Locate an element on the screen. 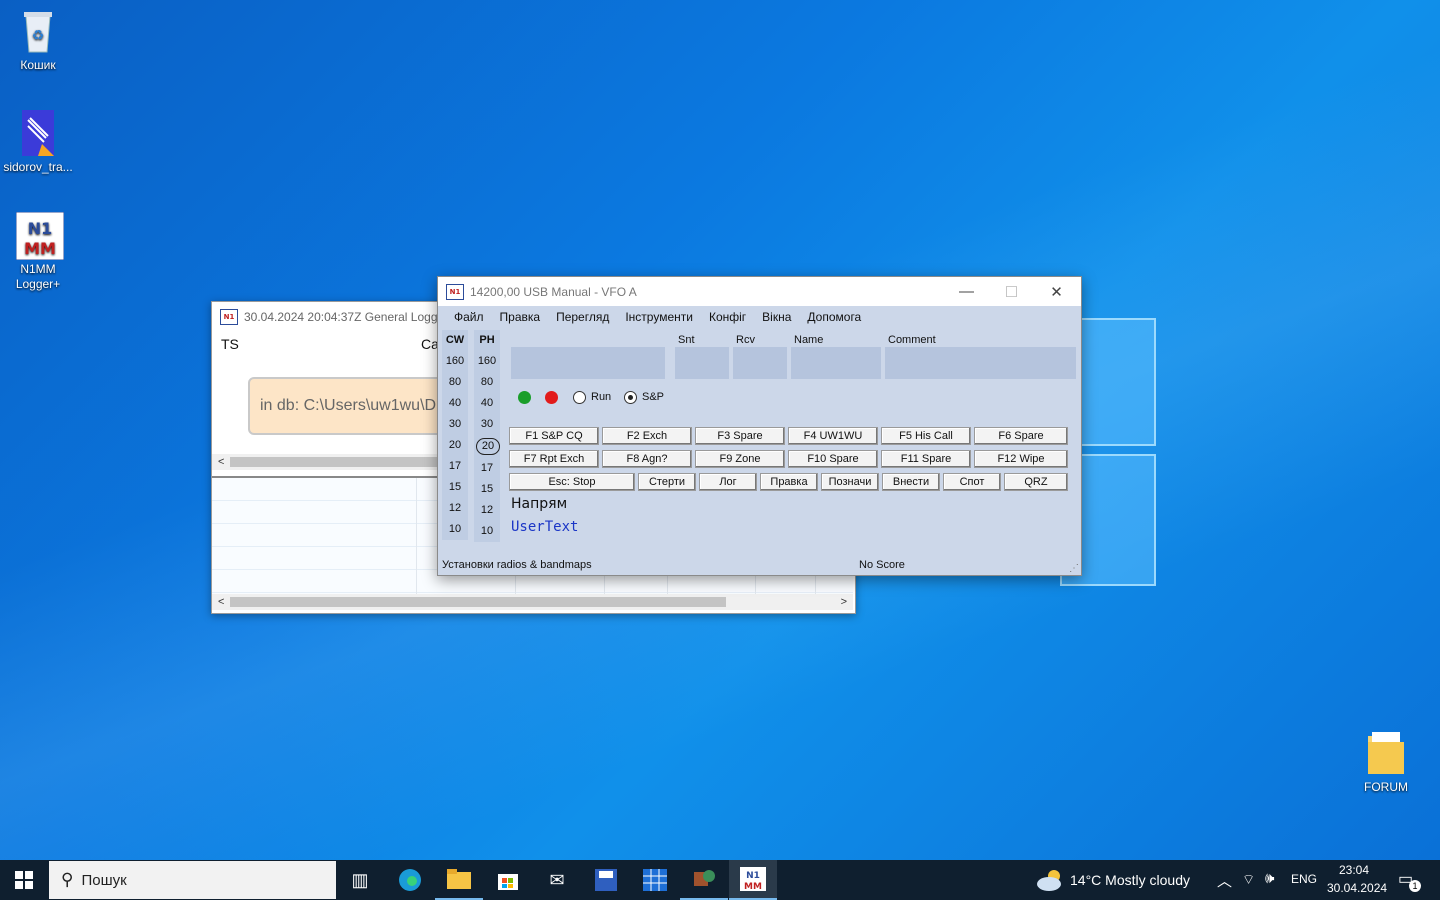 This screenshot has width=1440, height=900. run-radio is located at coordinates (579, 397).